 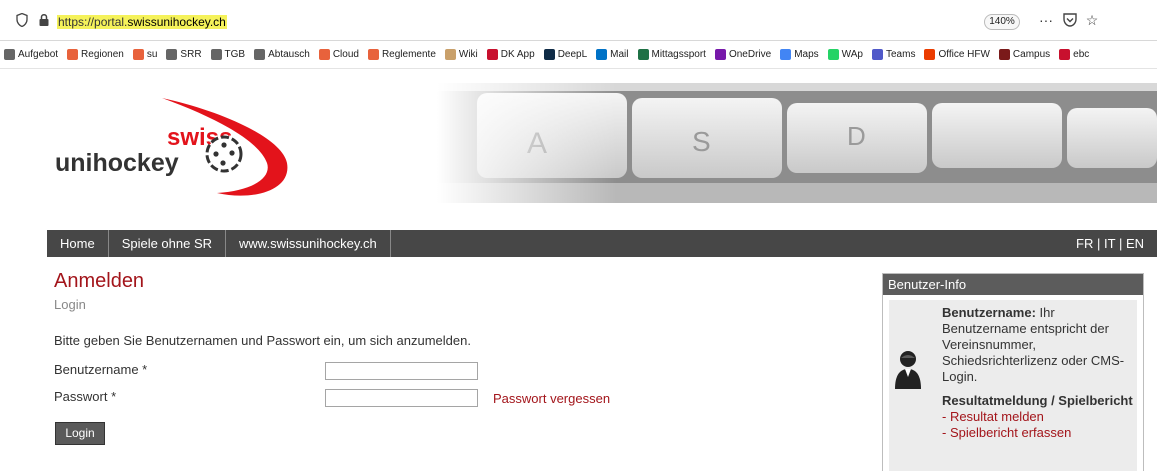 I want to click on bookmark-item: Mail, so click(x=612, y=54).